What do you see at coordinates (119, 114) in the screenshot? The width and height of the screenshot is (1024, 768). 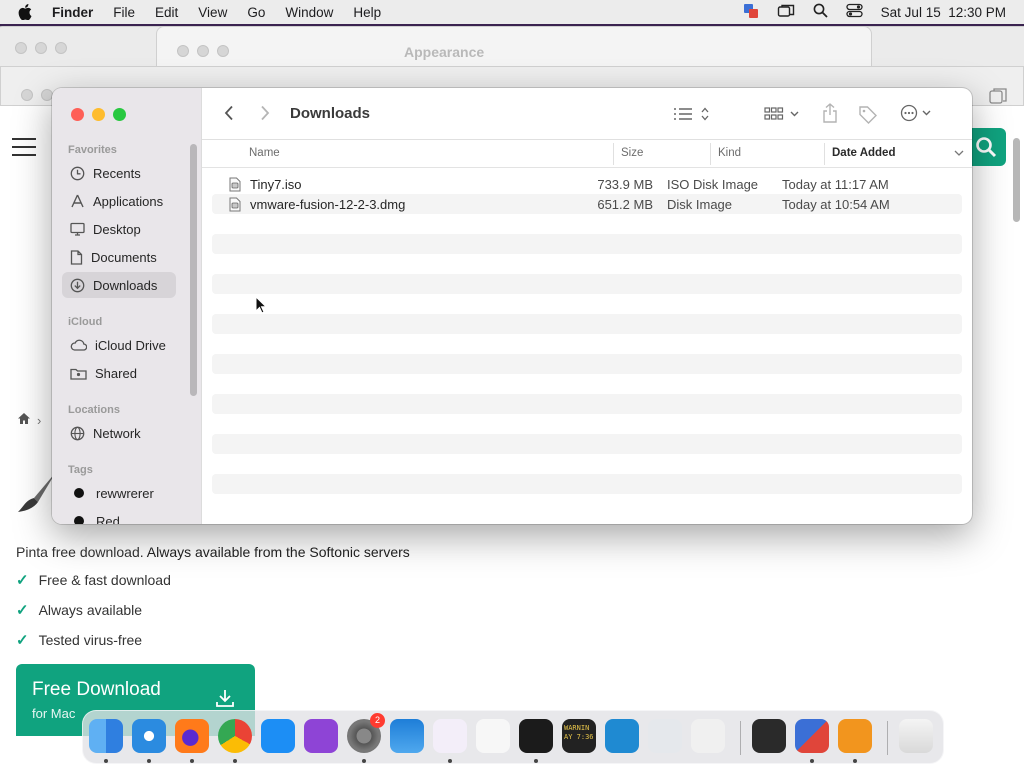 I see `zoom-button` at bounding box center [119, 114].